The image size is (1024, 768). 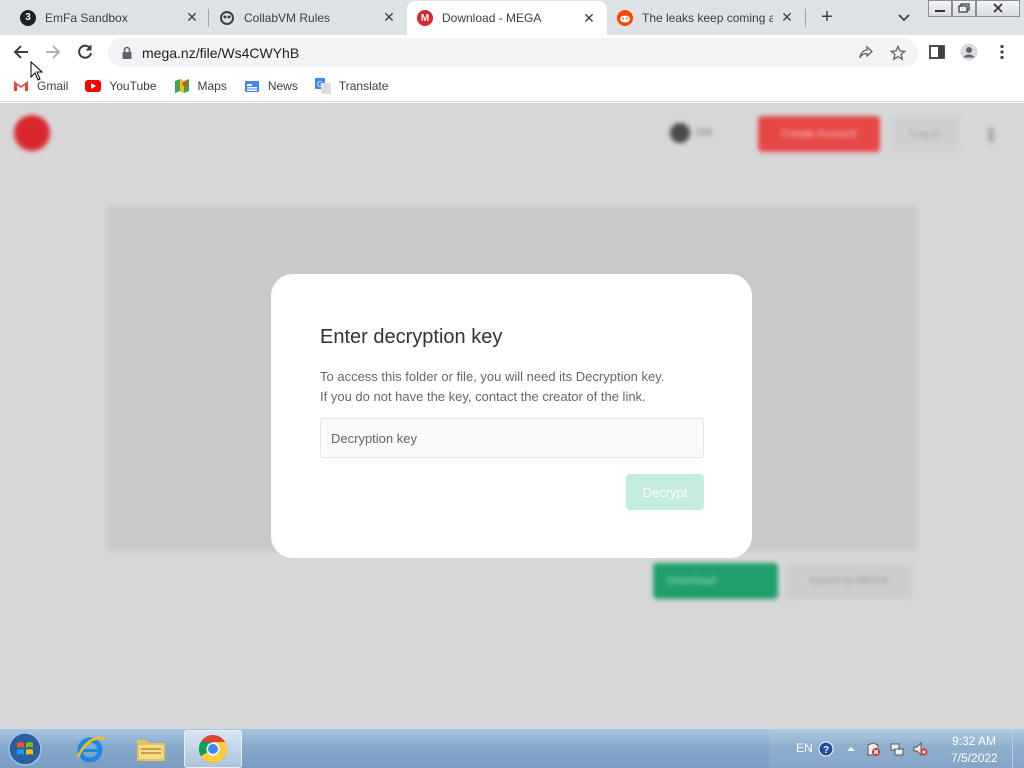 I want to click on new-tab-button: +, so click(x=827, y=17).